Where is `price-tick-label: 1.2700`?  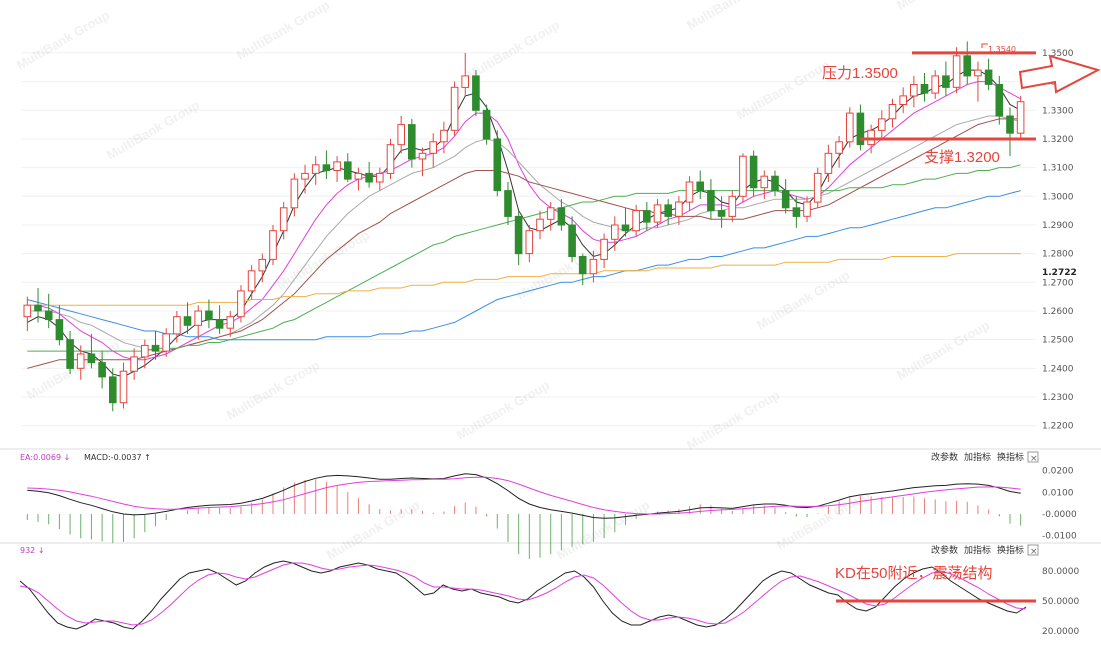 price-tick-label: 1.2700 is located at coordinates (1058, 283).